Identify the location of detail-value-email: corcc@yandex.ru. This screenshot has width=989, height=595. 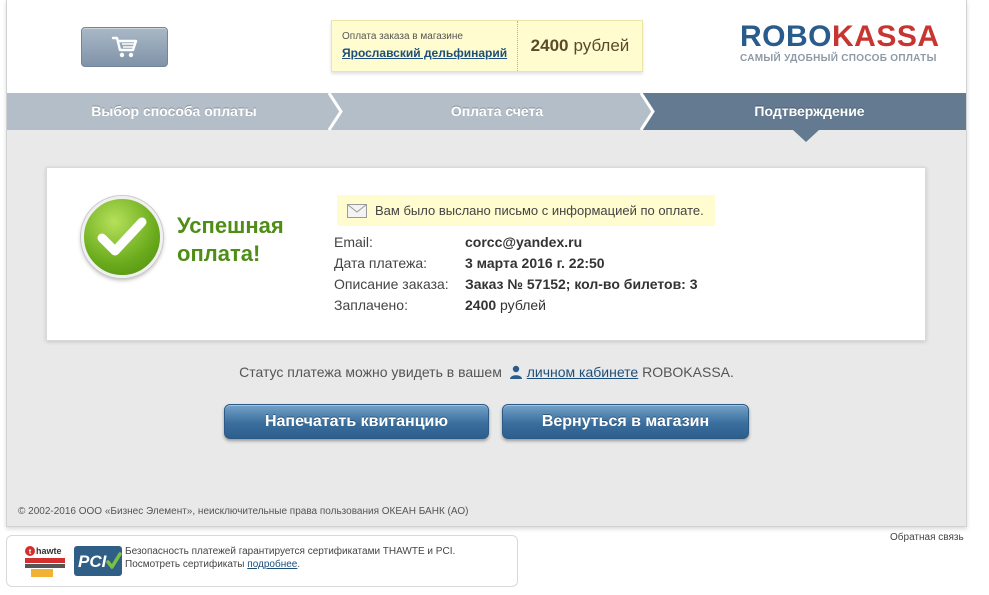
(524, 242).